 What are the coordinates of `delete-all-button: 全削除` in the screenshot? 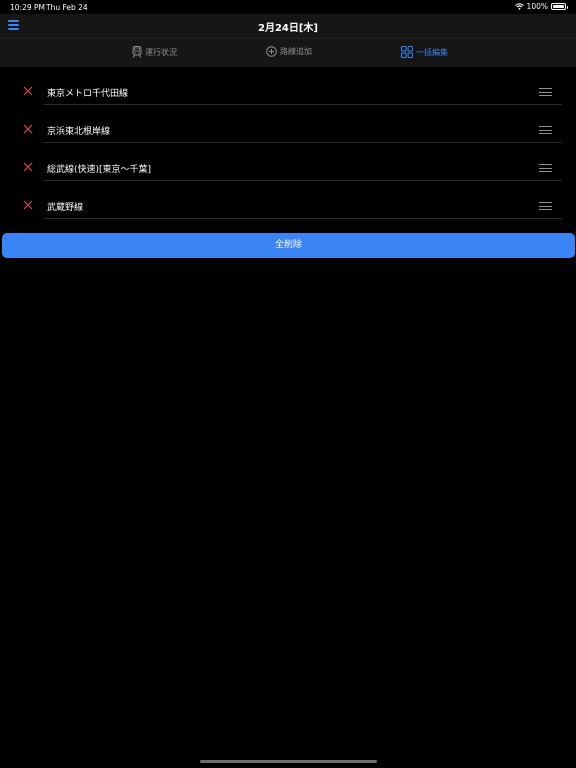 It's located at (288, 245).